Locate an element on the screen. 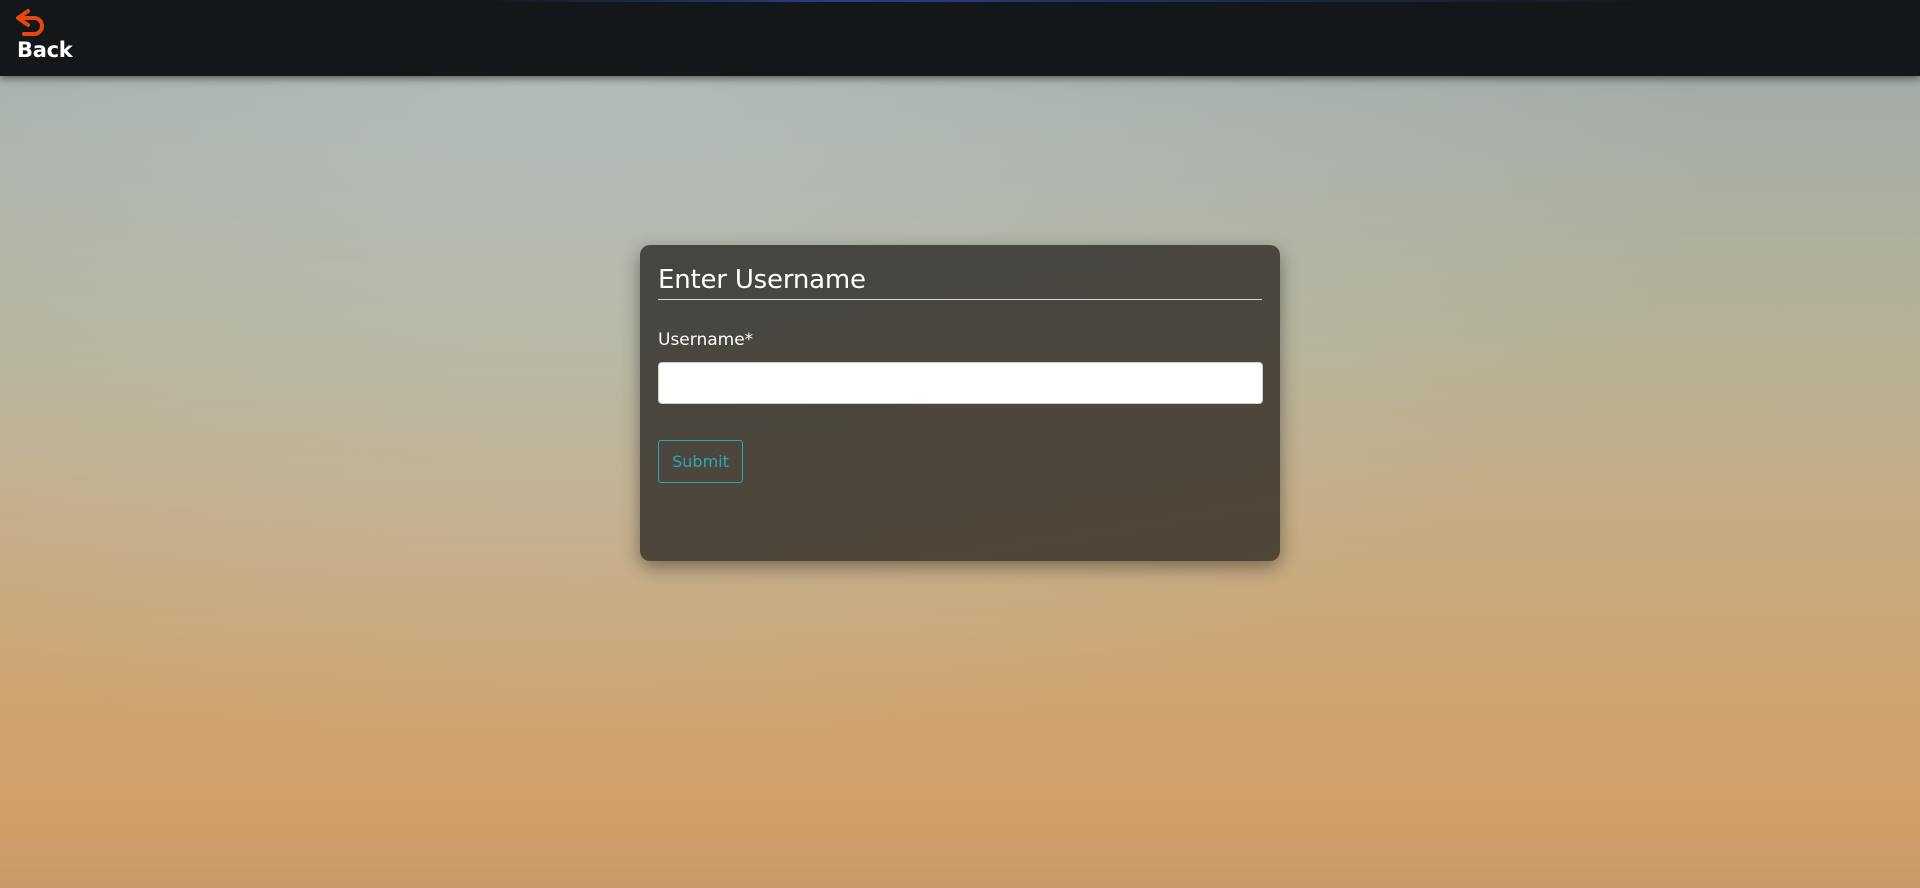 The image size is (1920, 888). back-button: Back is located at coordinates (44, 38).